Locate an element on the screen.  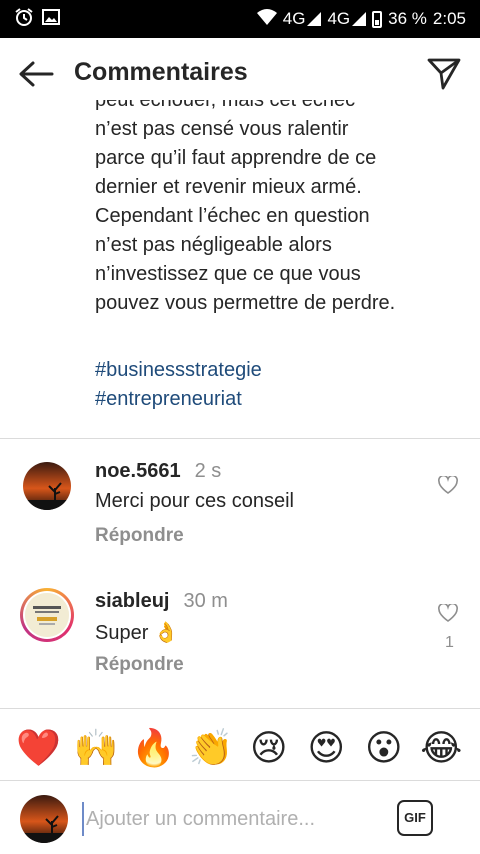
surprised-emoji-button: 😮 is located at coordinates (384, 748).